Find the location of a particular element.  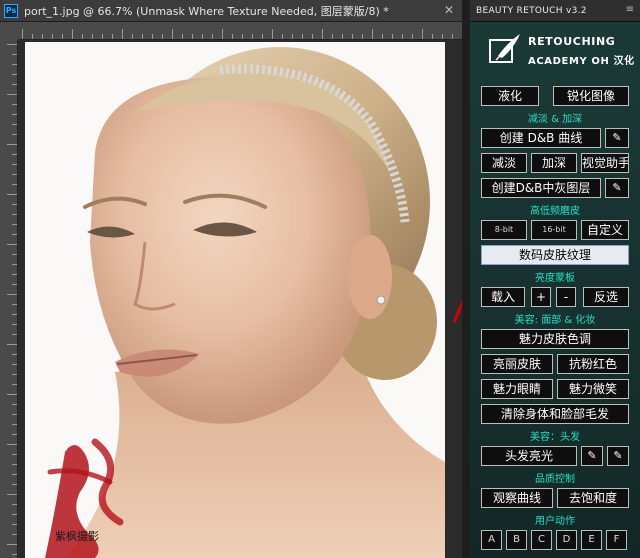

burn-button: 加深 is located at coordinates (554, 163).